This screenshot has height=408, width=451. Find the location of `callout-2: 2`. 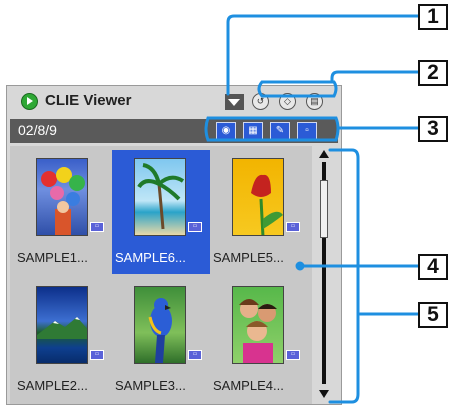

callout-2: 2 is located at coordinates (433, 73).